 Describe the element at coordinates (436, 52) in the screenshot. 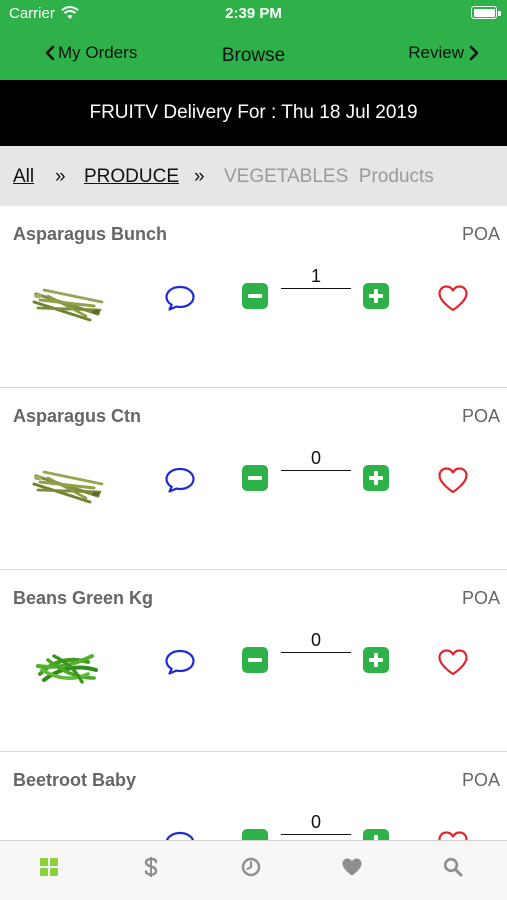

I see `forward-label: Review` at that location.